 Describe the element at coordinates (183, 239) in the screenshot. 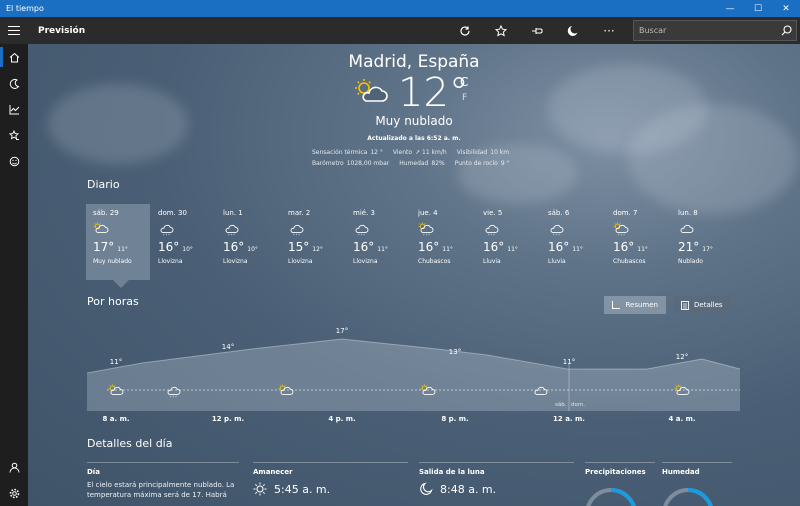

I see `daily-day: dom. 30 16° 10° Llovizna` at that location.